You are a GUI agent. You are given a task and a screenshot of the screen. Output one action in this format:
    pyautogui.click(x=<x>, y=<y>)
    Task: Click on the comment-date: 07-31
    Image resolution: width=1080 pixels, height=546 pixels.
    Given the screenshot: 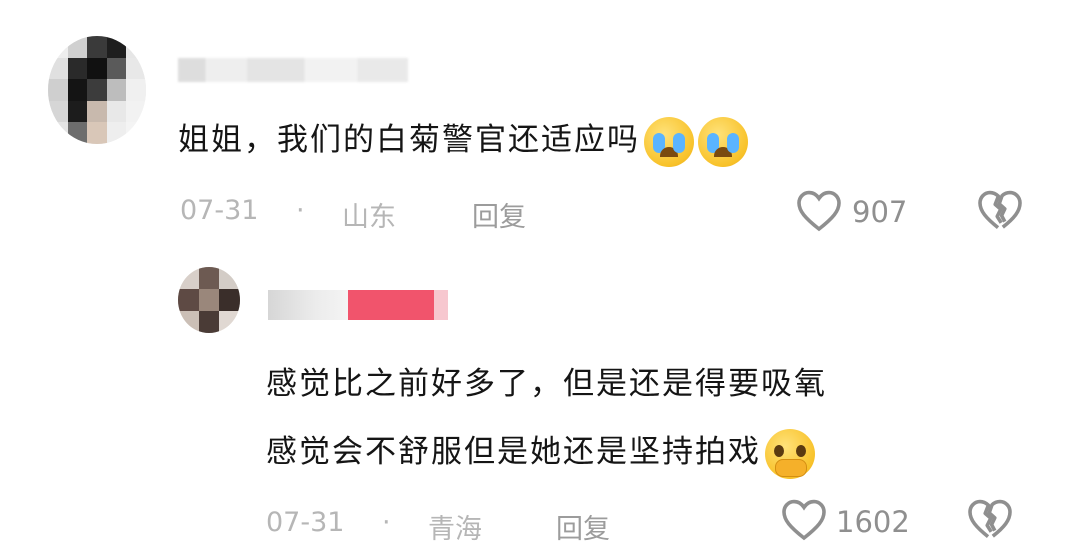 What is the action you would take?
    pyautogui.click(x=219, y=210)
    